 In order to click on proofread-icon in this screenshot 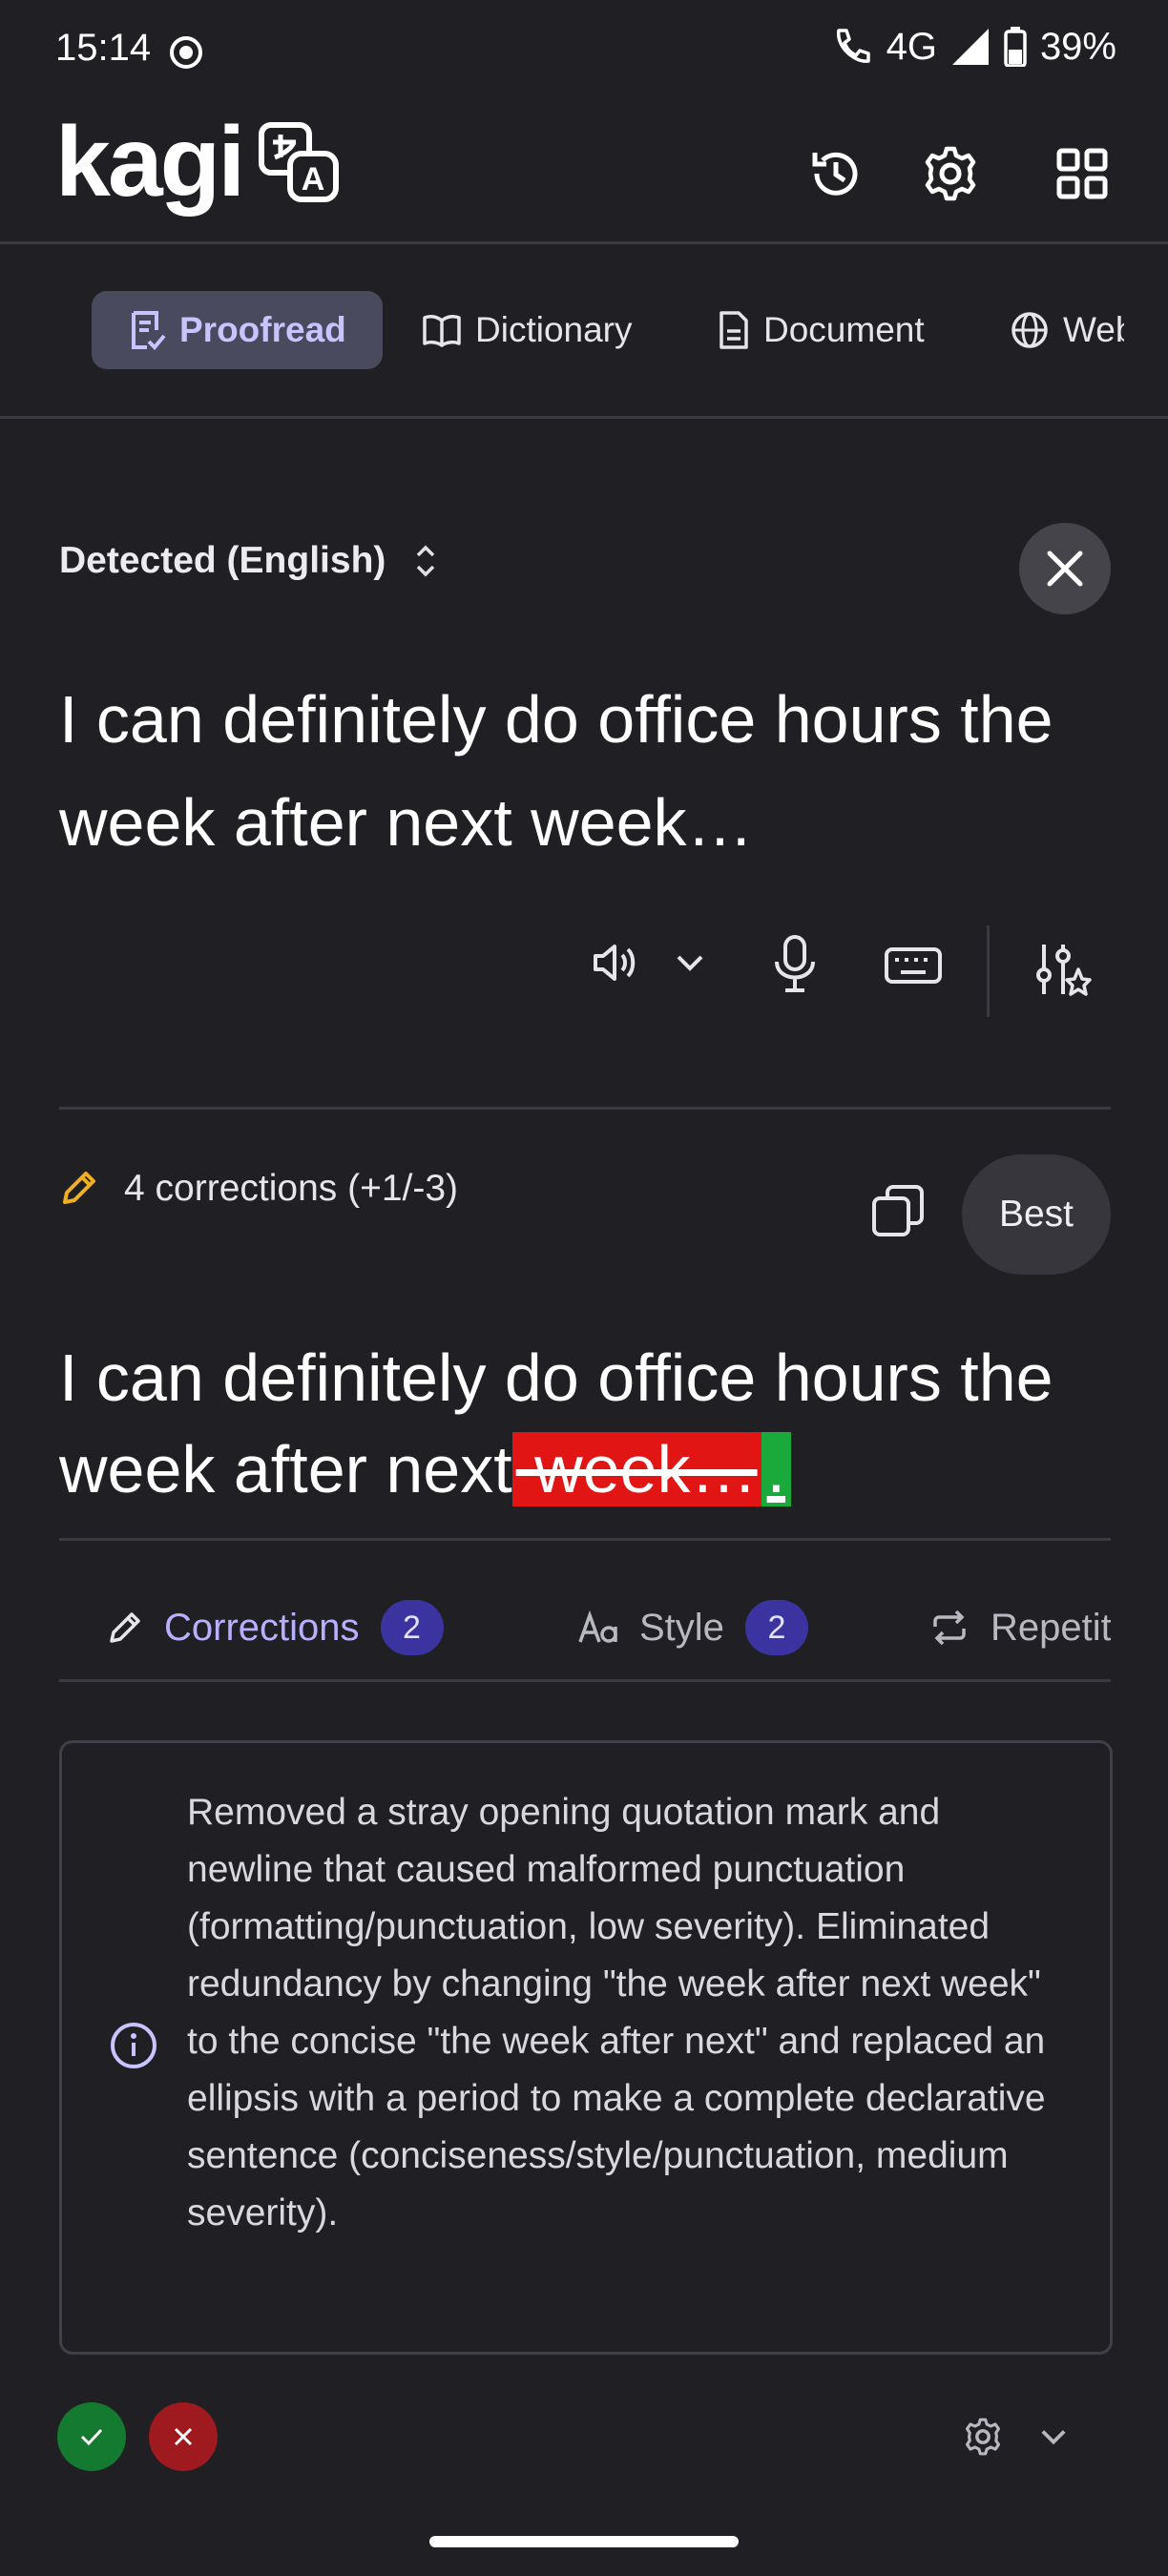, I will do `click(148, 330)`.